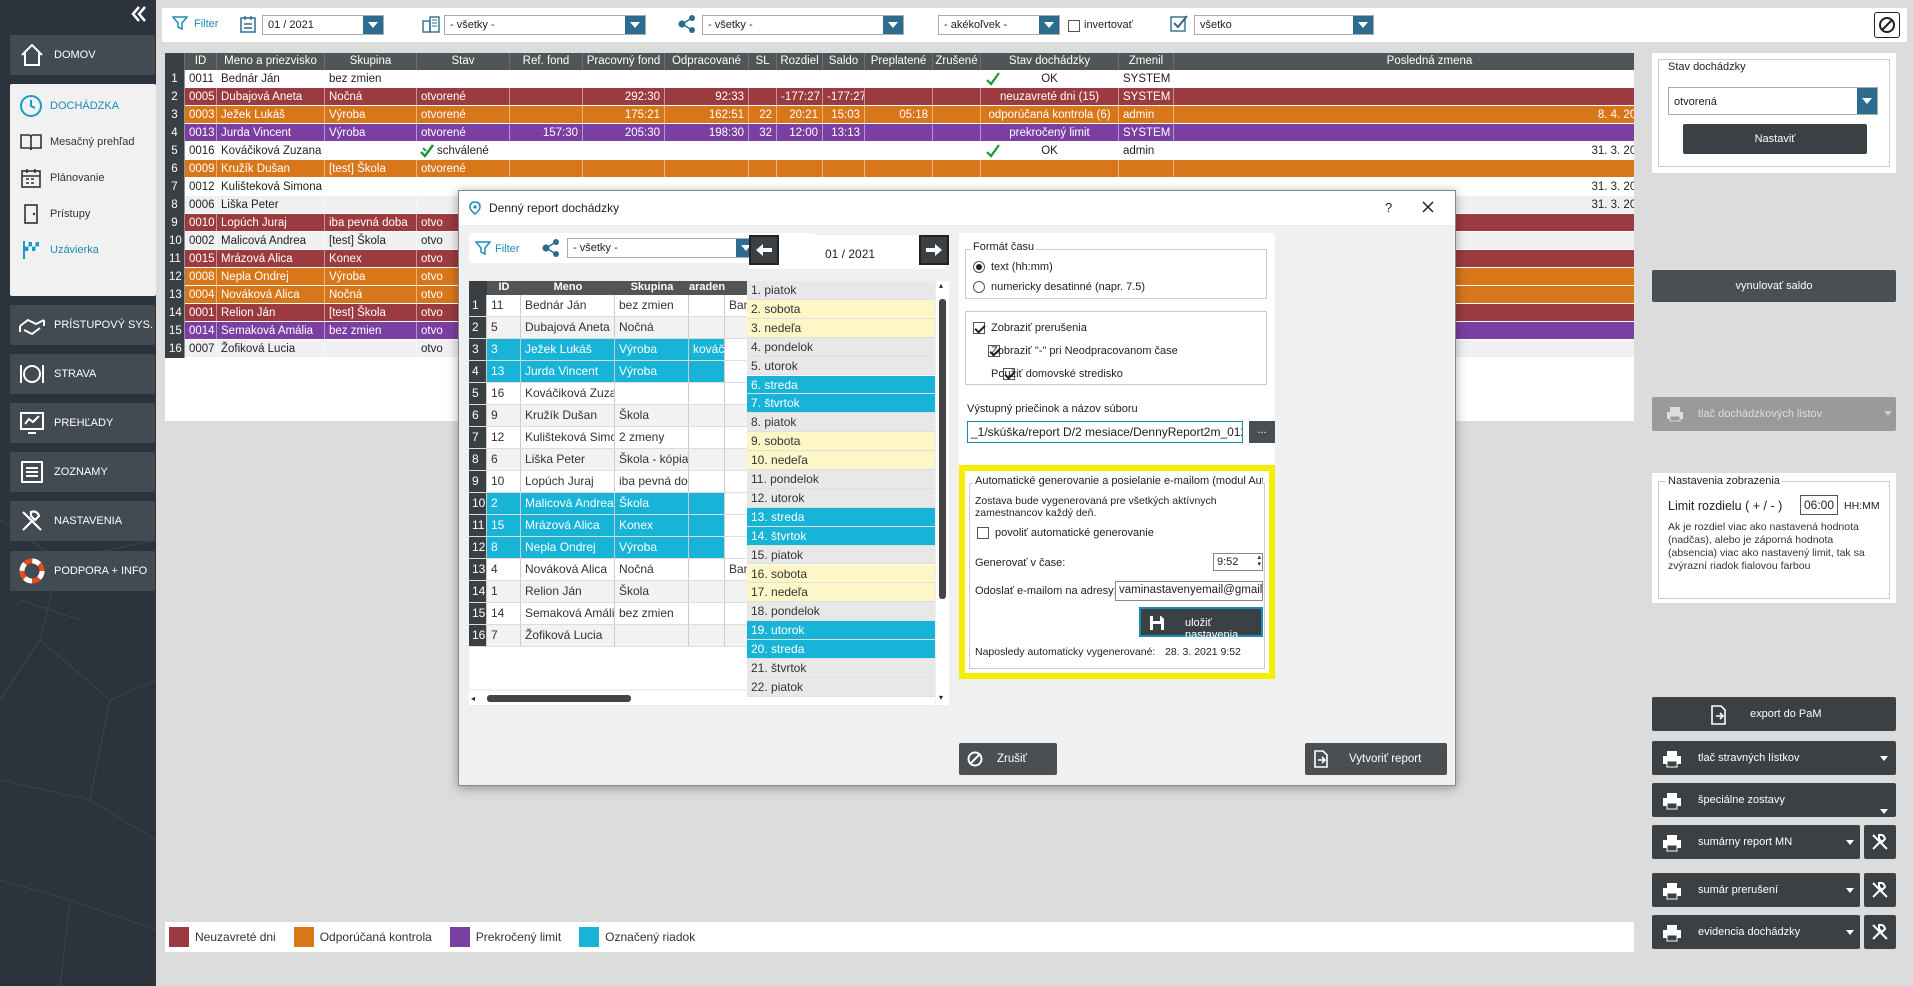  I want to click on day-item: 22. piatok, so click(841, 687).